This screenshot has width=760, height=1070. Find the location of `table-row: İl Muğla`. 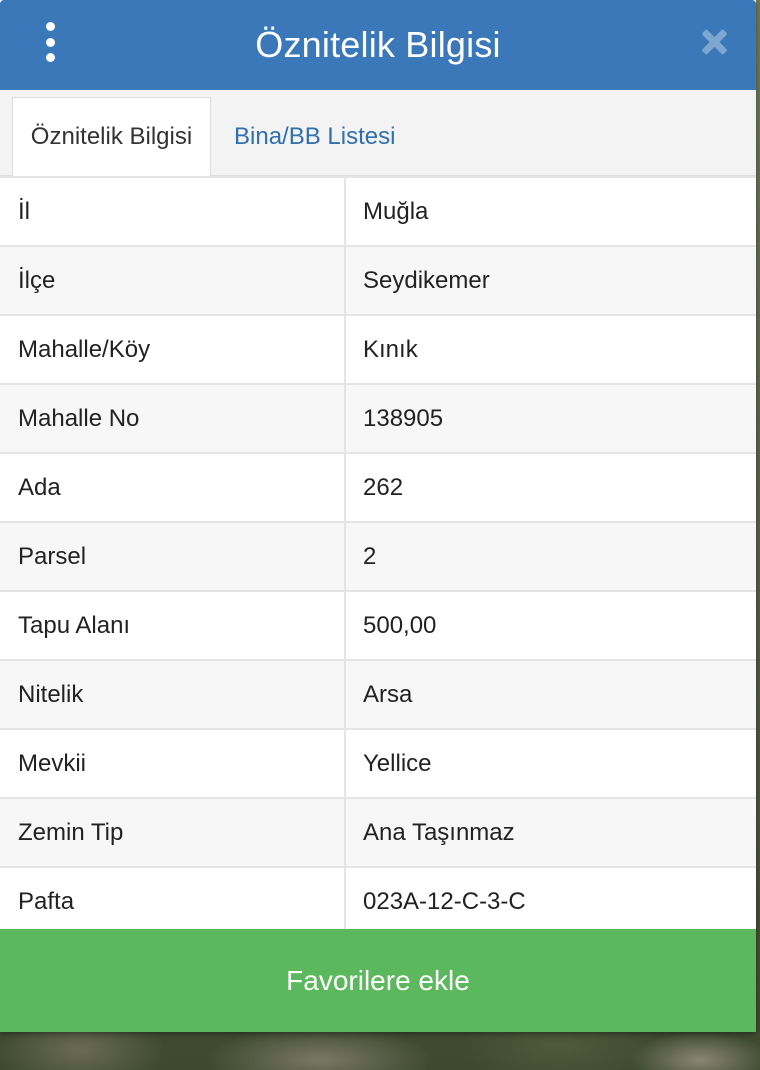

table-row: İl Muğla is located at coordinates (378, 210).